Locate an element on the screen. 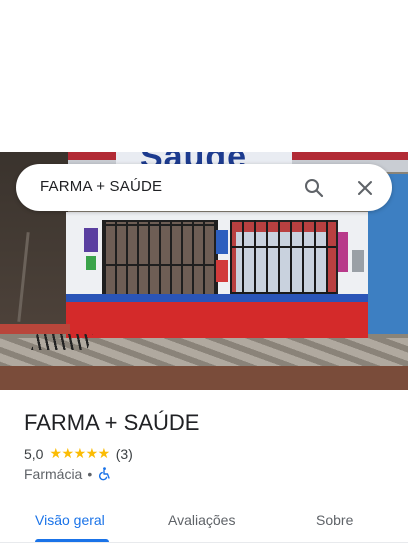 The height and width of the screenshot is (544, 408). star-rating: ★★★★★ is located at coordinates (79, 453).